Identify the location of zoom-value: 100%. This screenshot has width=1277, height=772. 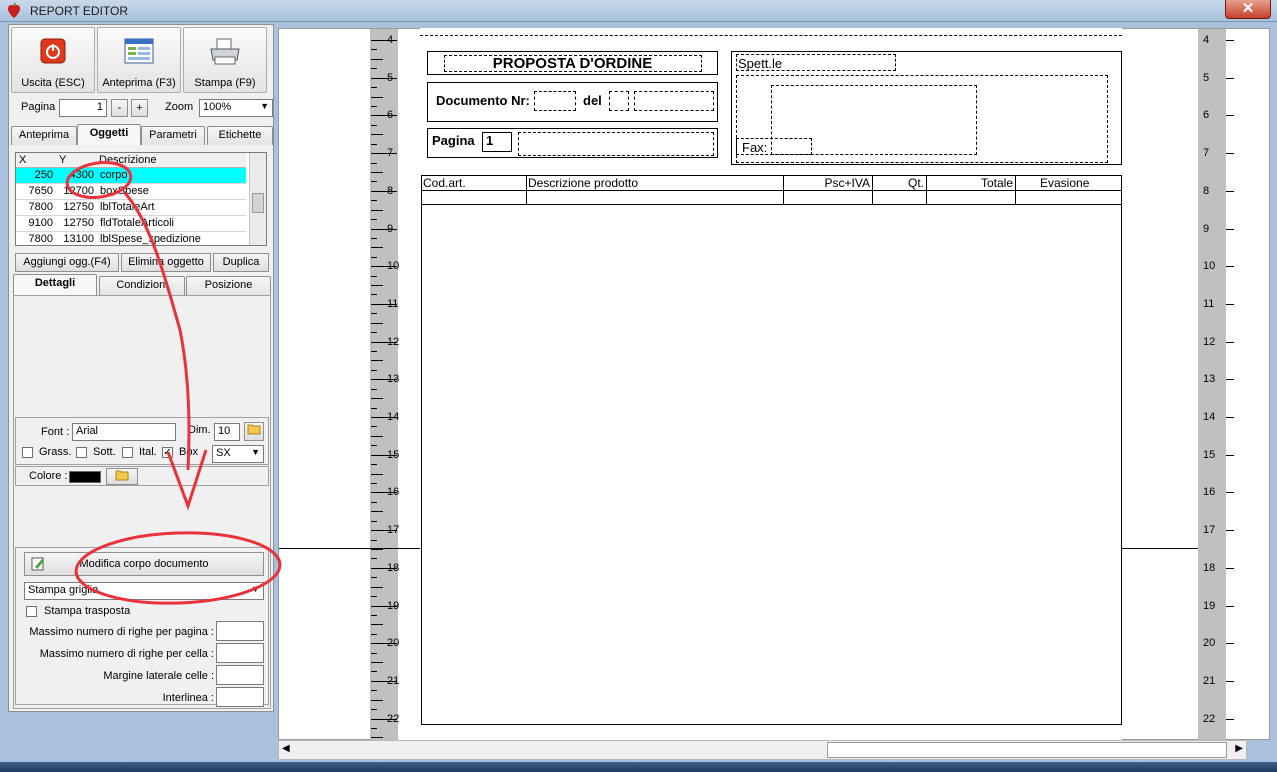
(217, 107).